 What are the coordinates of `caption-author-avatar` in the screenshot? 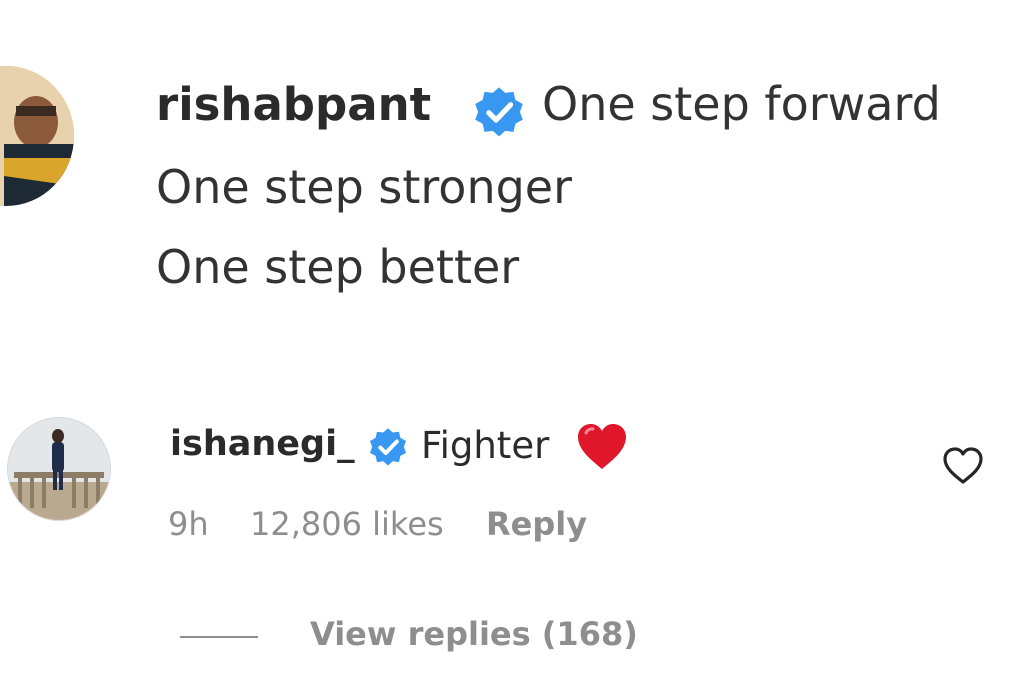 It's located at (37, 136).